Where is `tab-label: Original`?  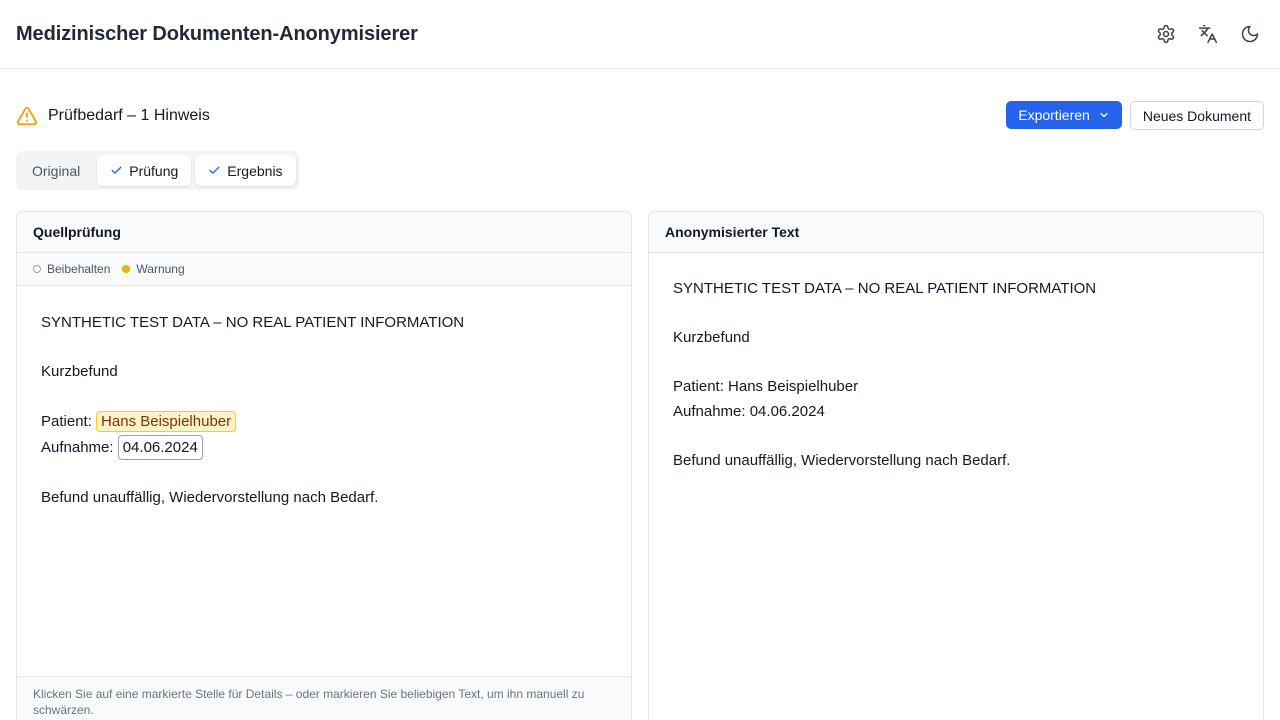 tab-label: Original is located at coordinates (56, 170).